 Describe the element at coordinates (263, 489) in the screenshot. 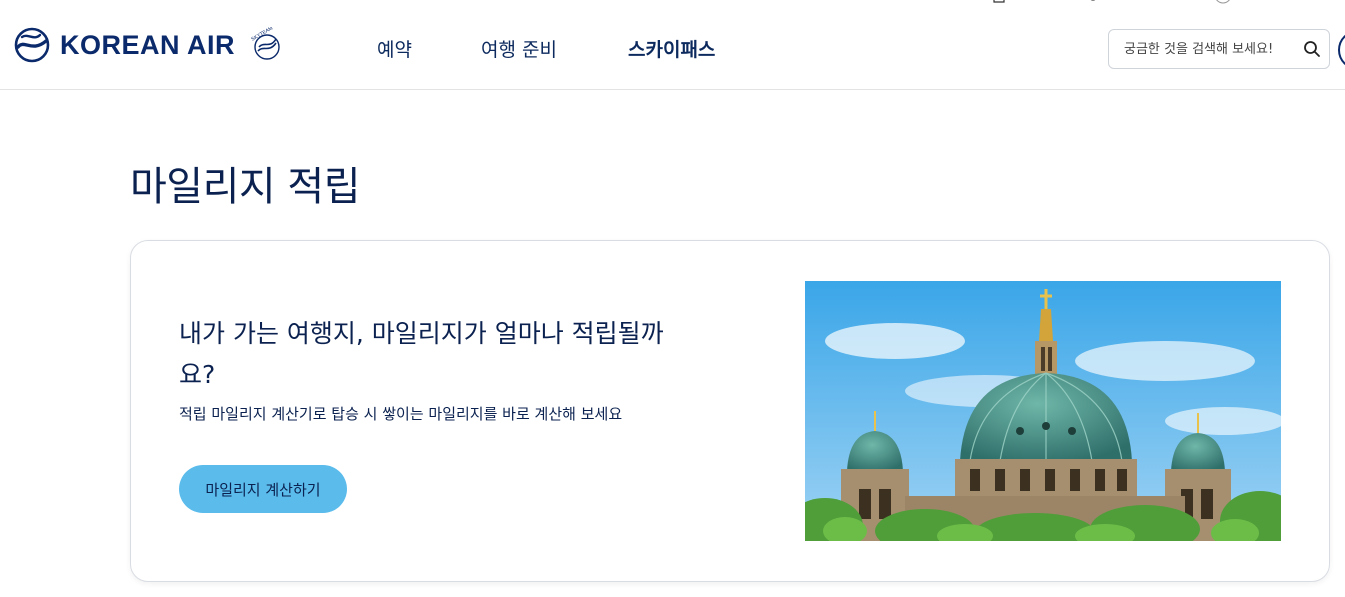

I see `mileage-calculator-button: 마일리지 계산하기` at that location.